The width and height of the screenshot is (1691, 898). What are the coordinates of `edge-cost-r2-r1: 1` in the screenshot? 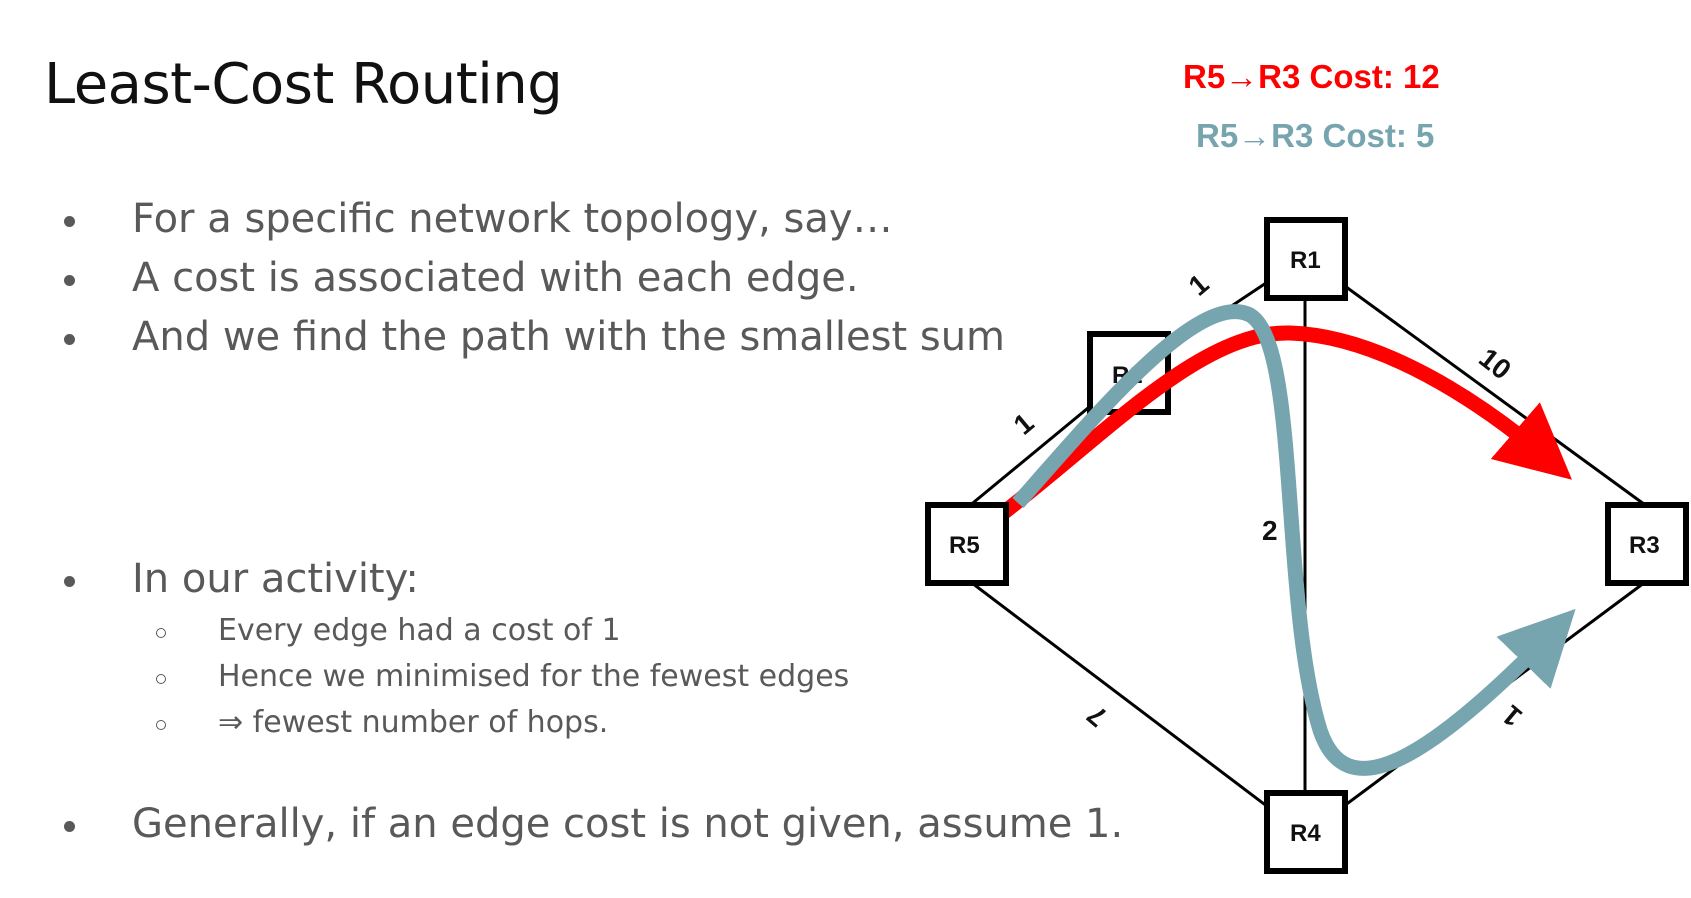 It's located at (1199, 285).